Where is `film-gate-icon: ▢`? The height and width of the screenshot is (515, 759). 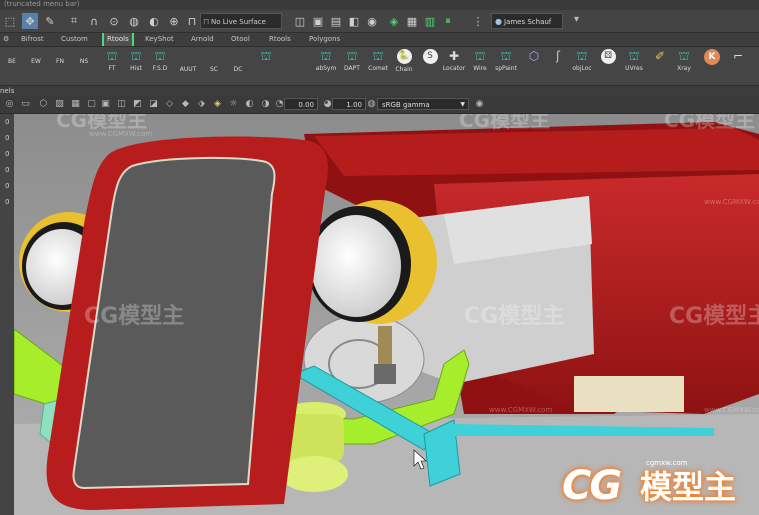
film-gate-icon: ▢ is located at coordinates (91, 104).